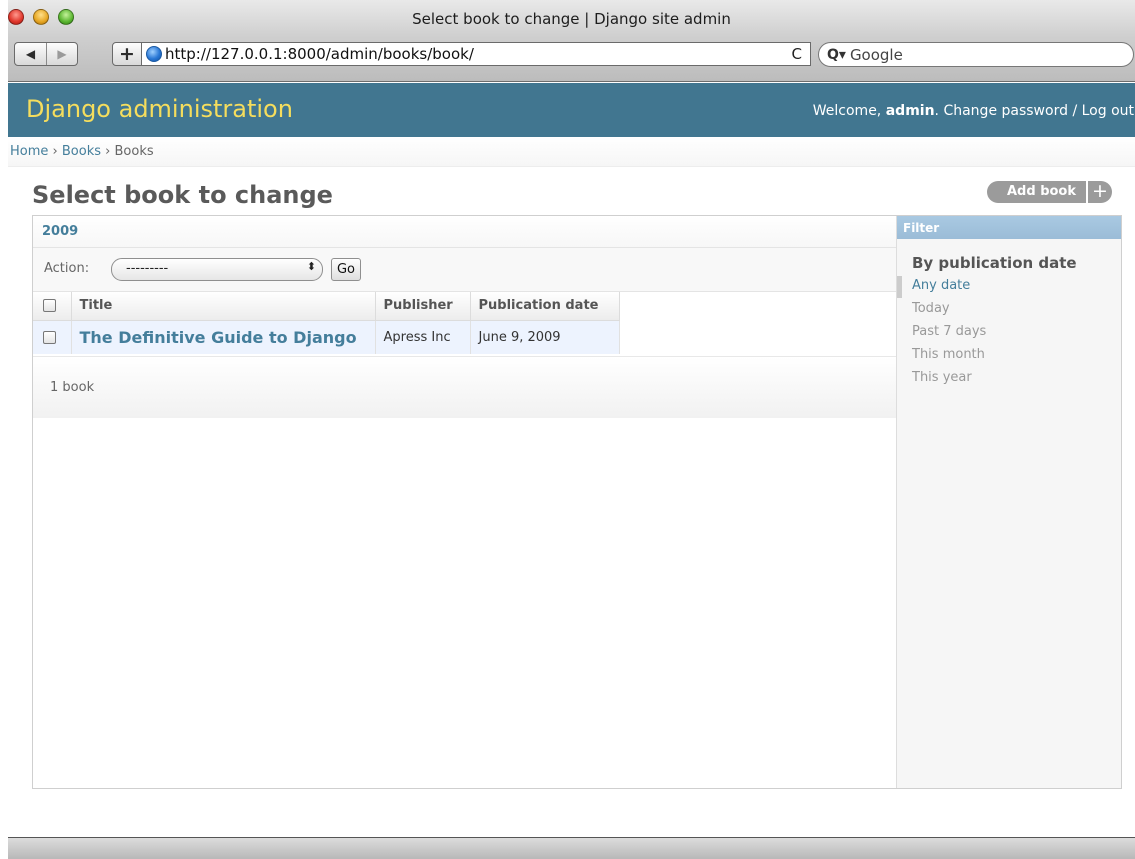 The width and height of the screenshot is (1135, 859). Describe the element at coordinates (936, 111) in the screenshot. I see `welcome-suffix: .` at that location.